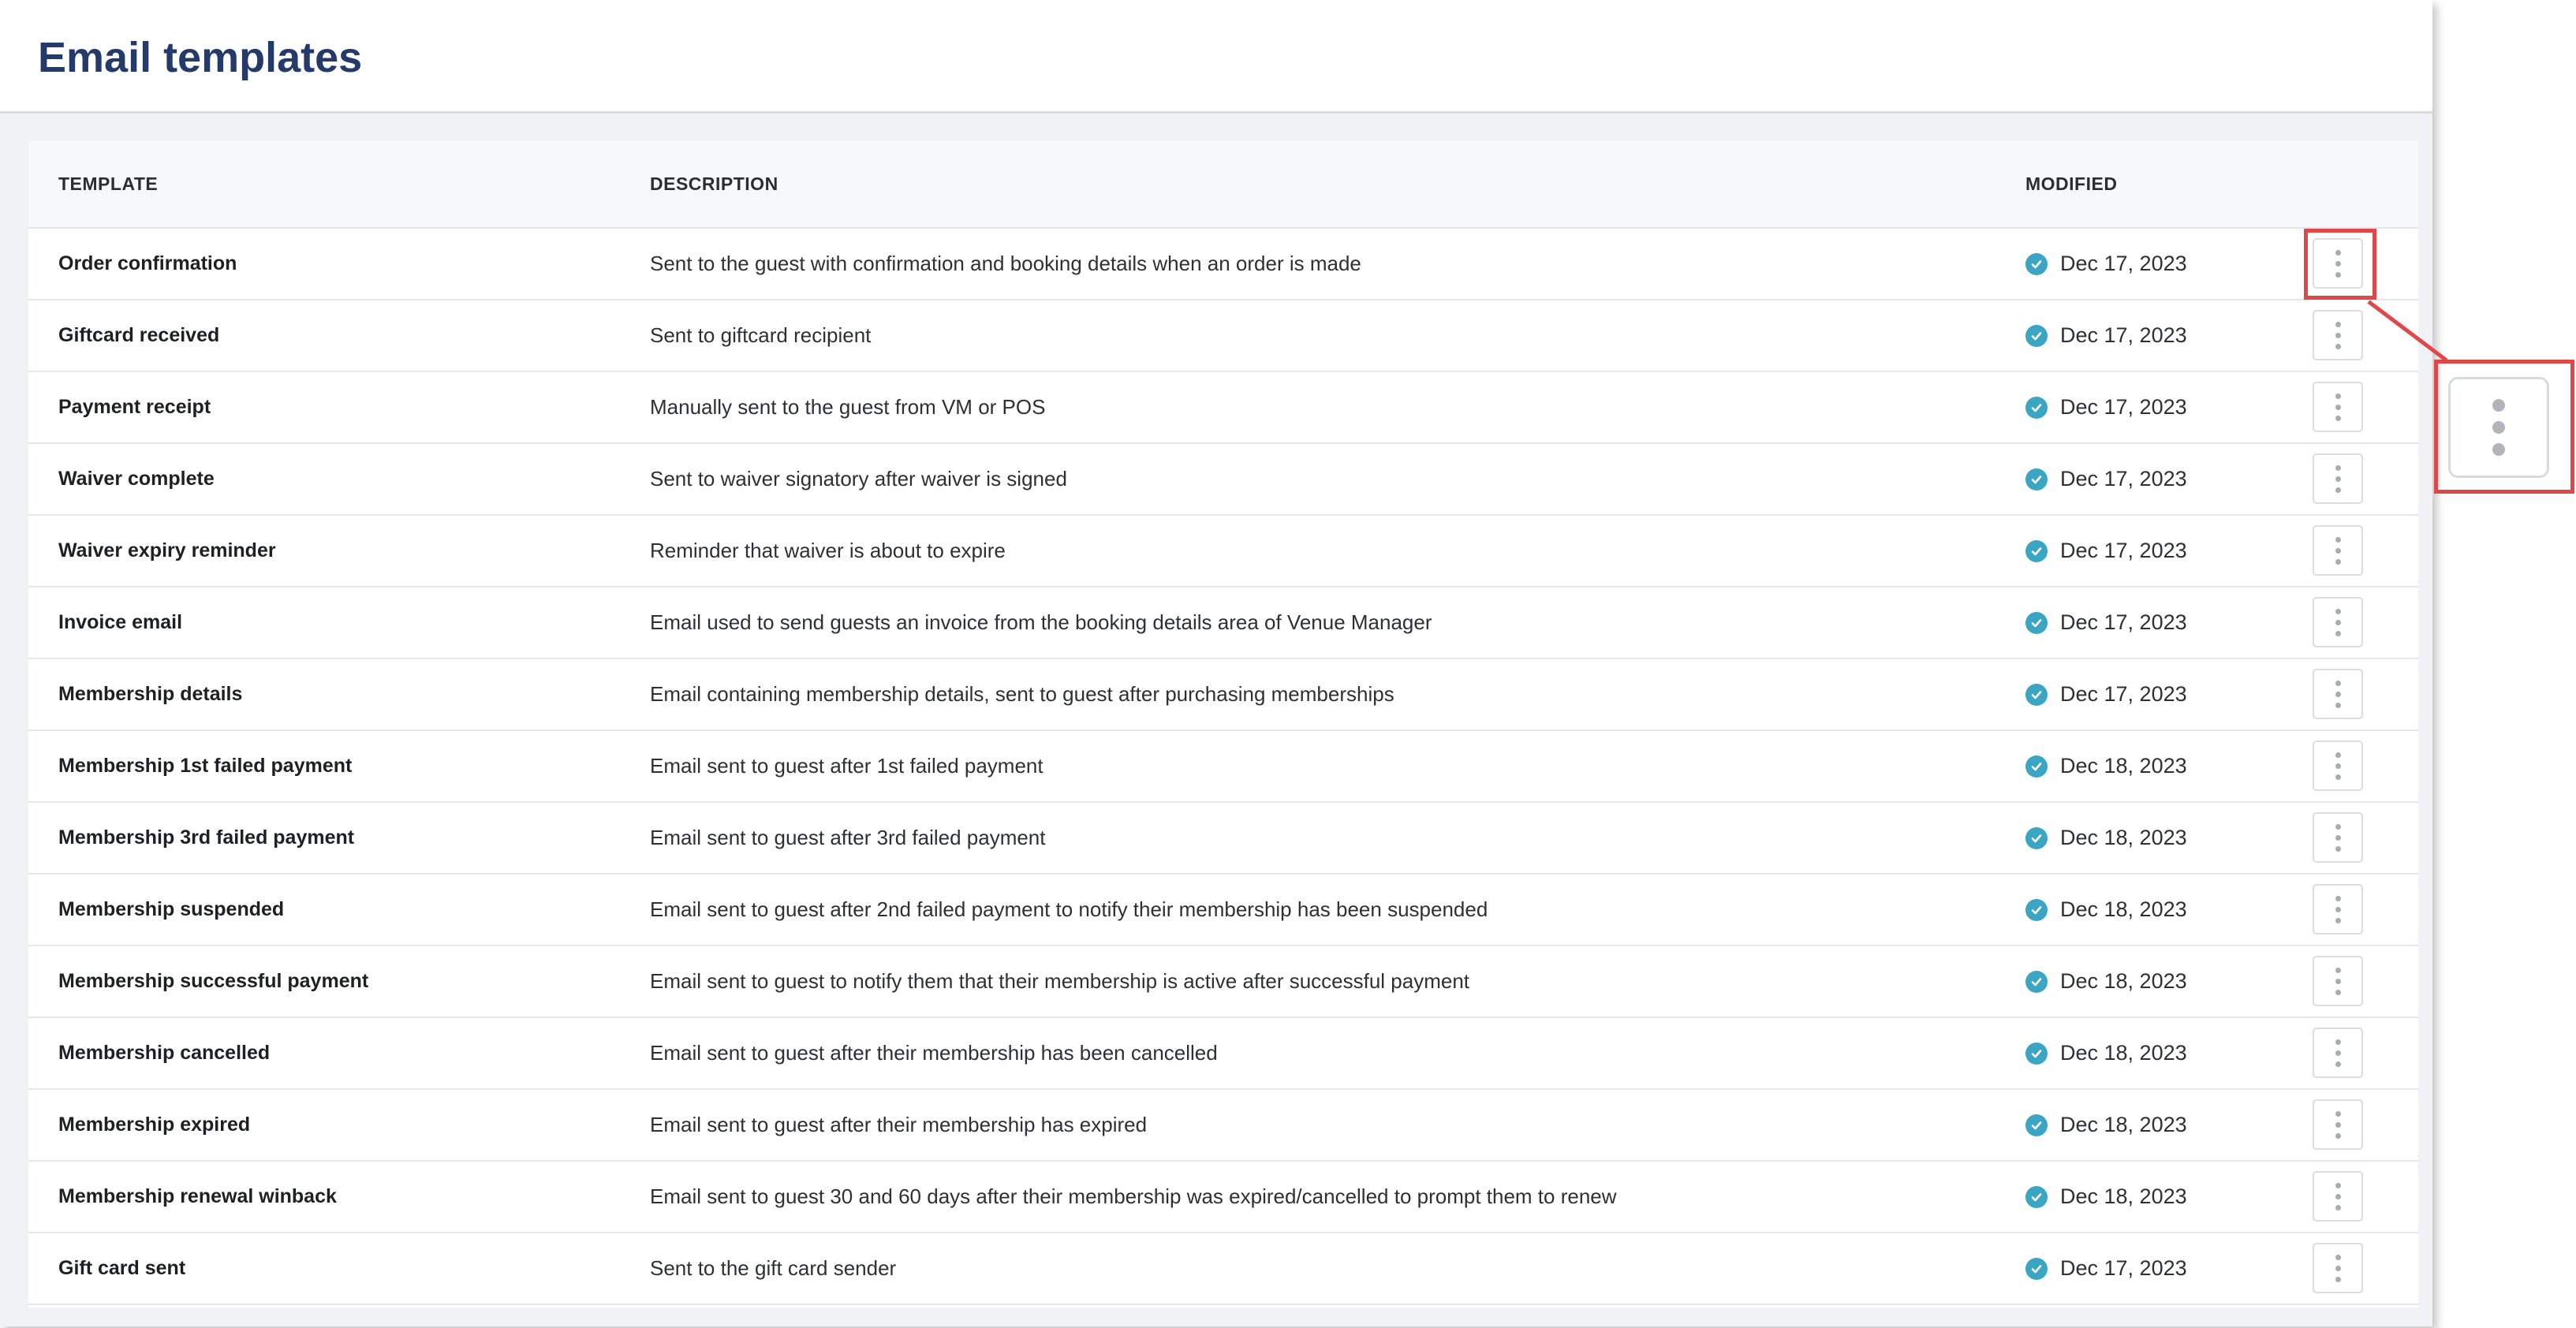 The width and height of the screenshot is (2576, 1328). I want to click on template-name: Membership suspended, so click(171, 910).